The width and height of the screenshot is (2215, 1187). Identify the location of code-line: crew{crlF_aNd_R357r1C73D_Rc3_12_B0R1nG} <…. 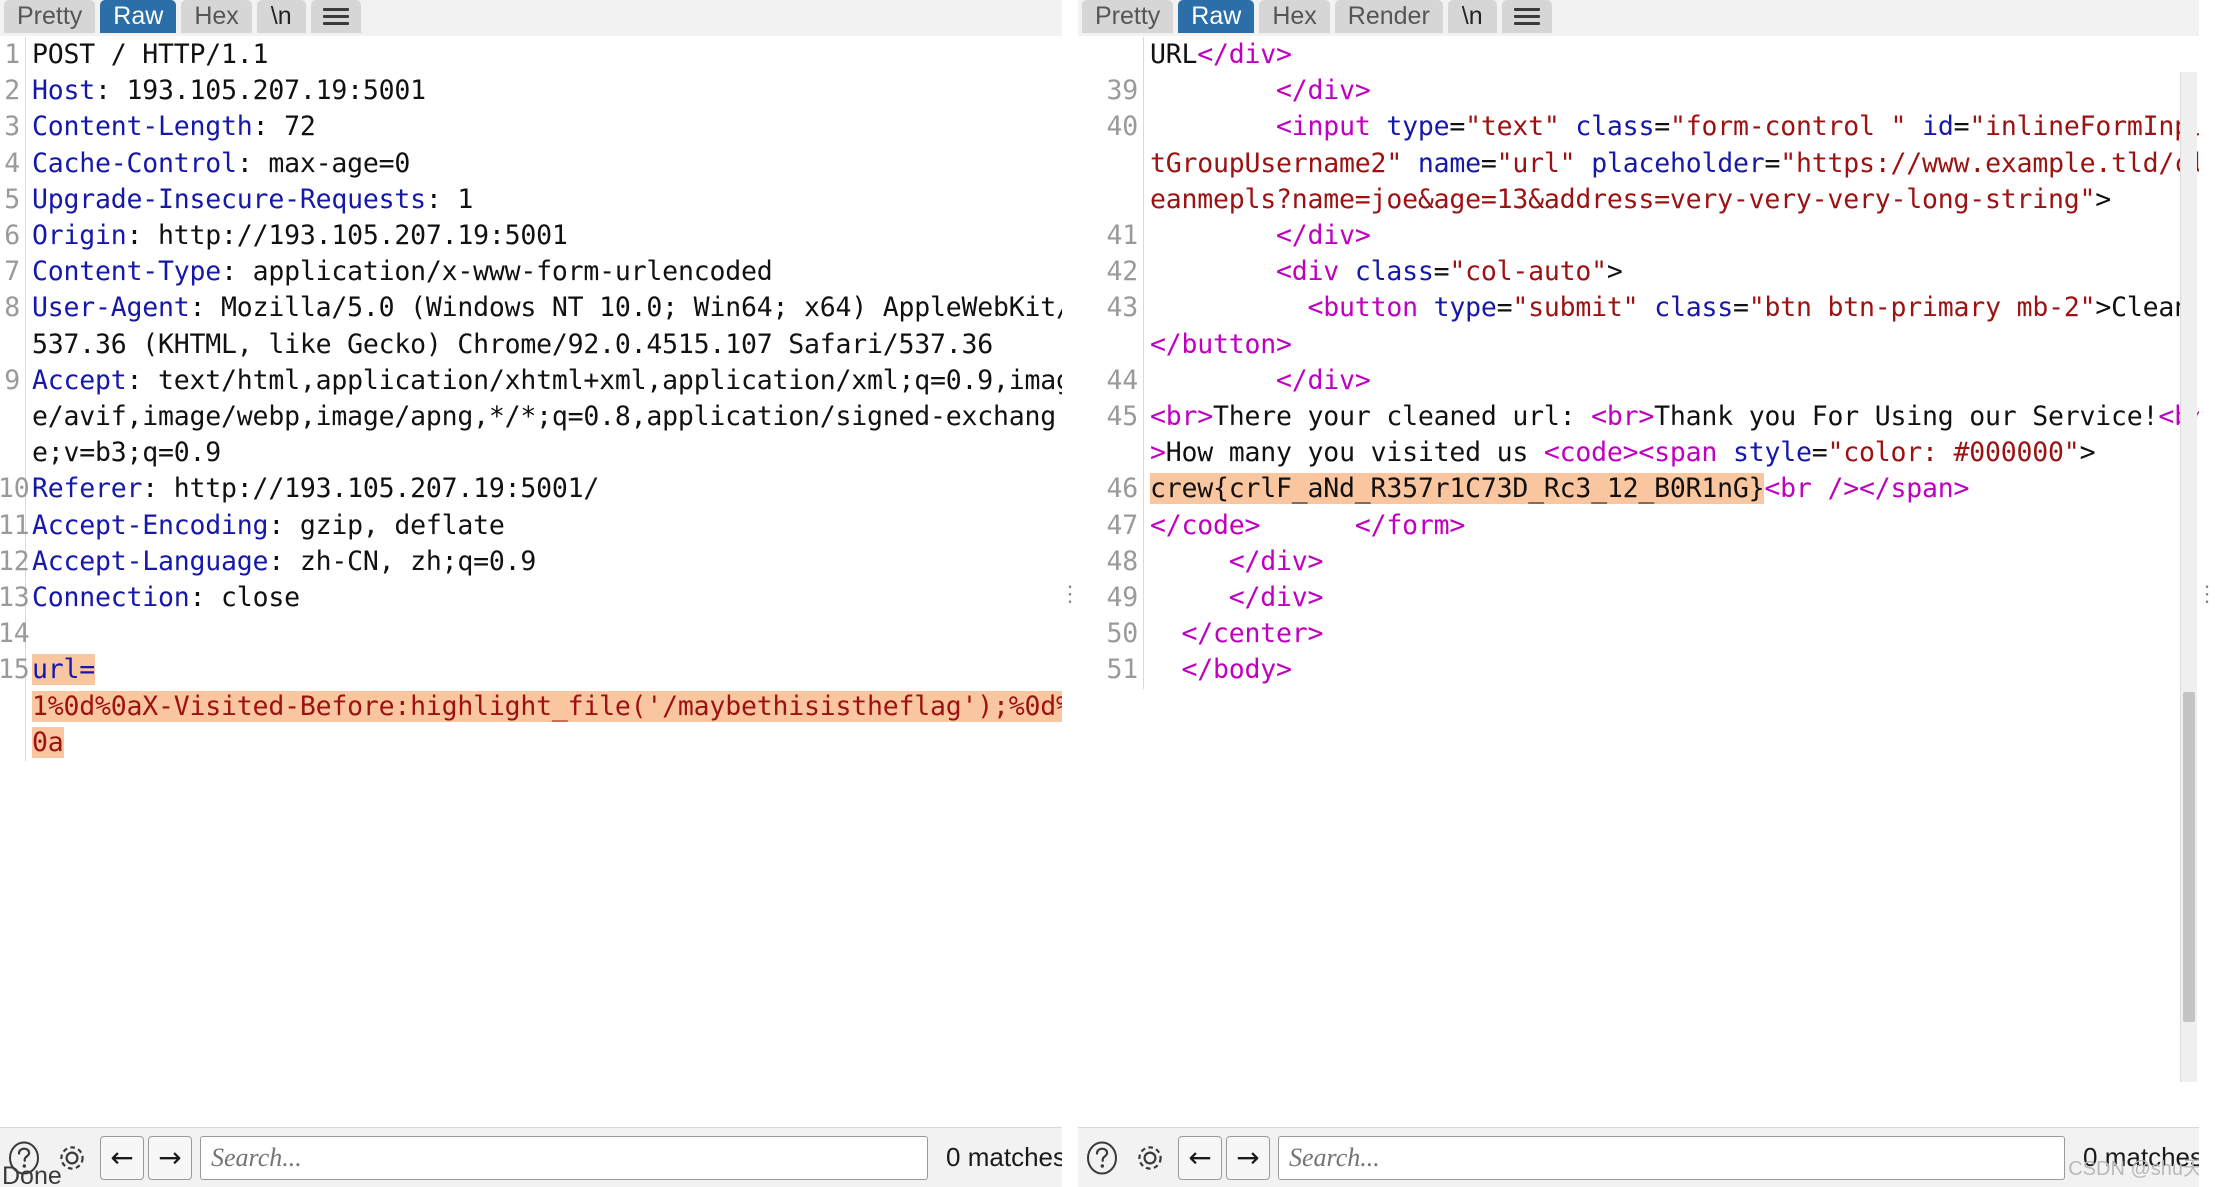
(1682, 489).